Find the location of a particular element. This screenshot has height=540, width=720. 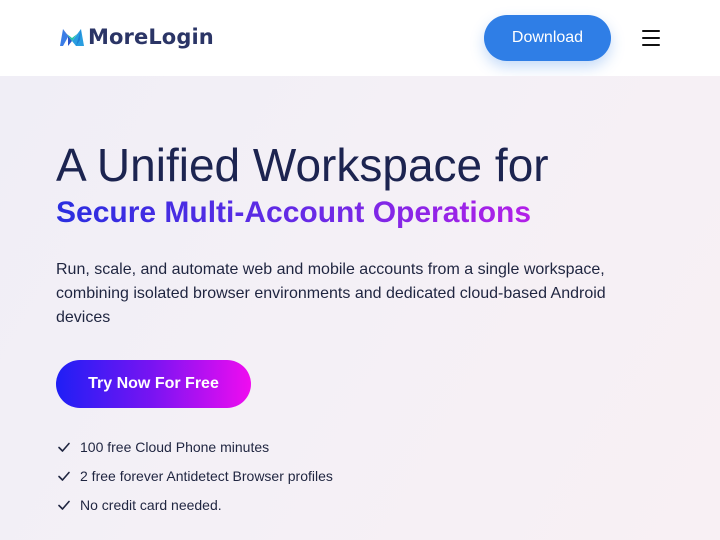

hero-title: A Unified Workspace for is located at coordinates (302, 165).